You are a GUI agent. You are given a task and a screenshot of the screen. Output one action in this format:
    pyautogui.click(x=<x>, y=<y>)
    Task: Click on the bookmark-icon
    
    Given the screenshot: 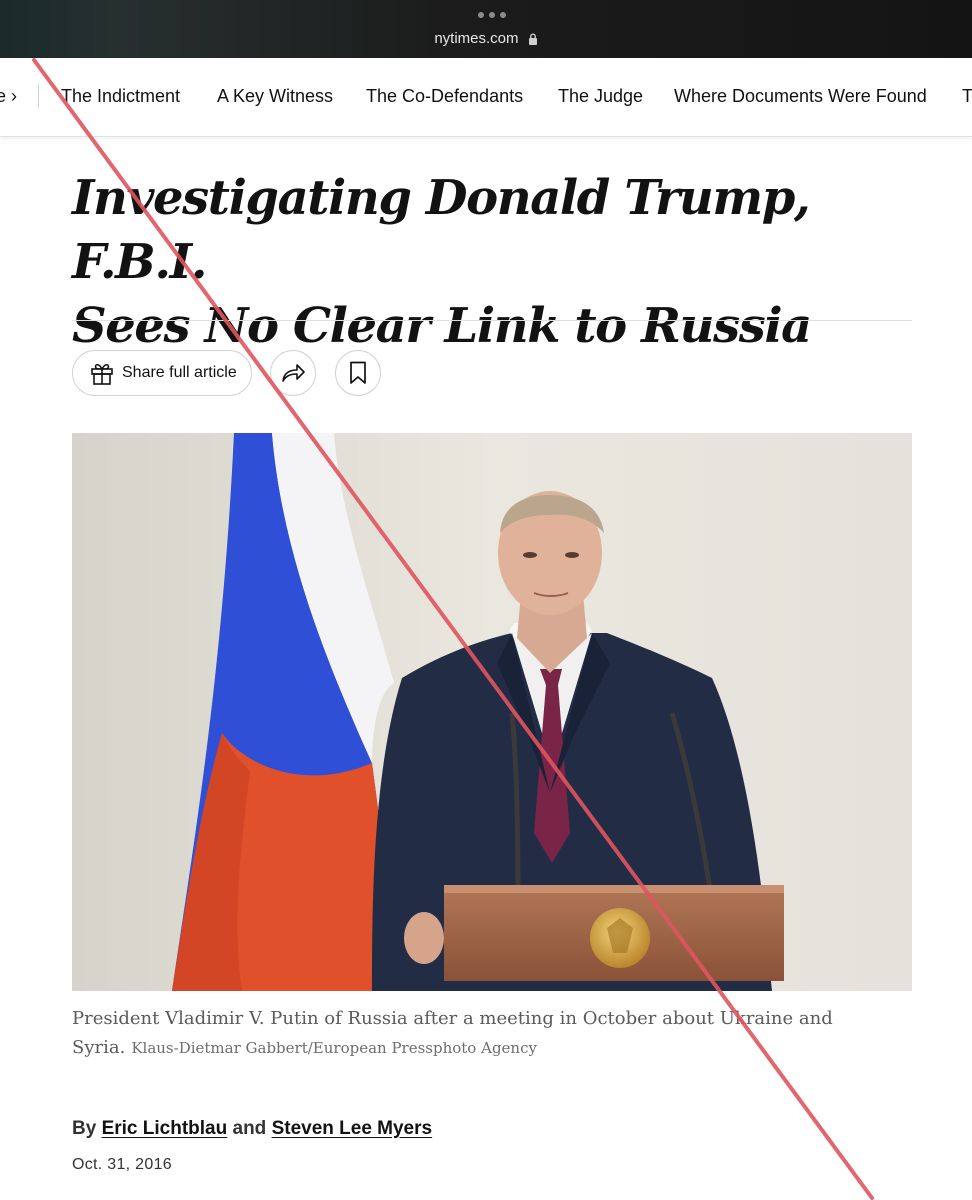 What is the action you would take?
    pyautogui.click(x=358, y=372)
    